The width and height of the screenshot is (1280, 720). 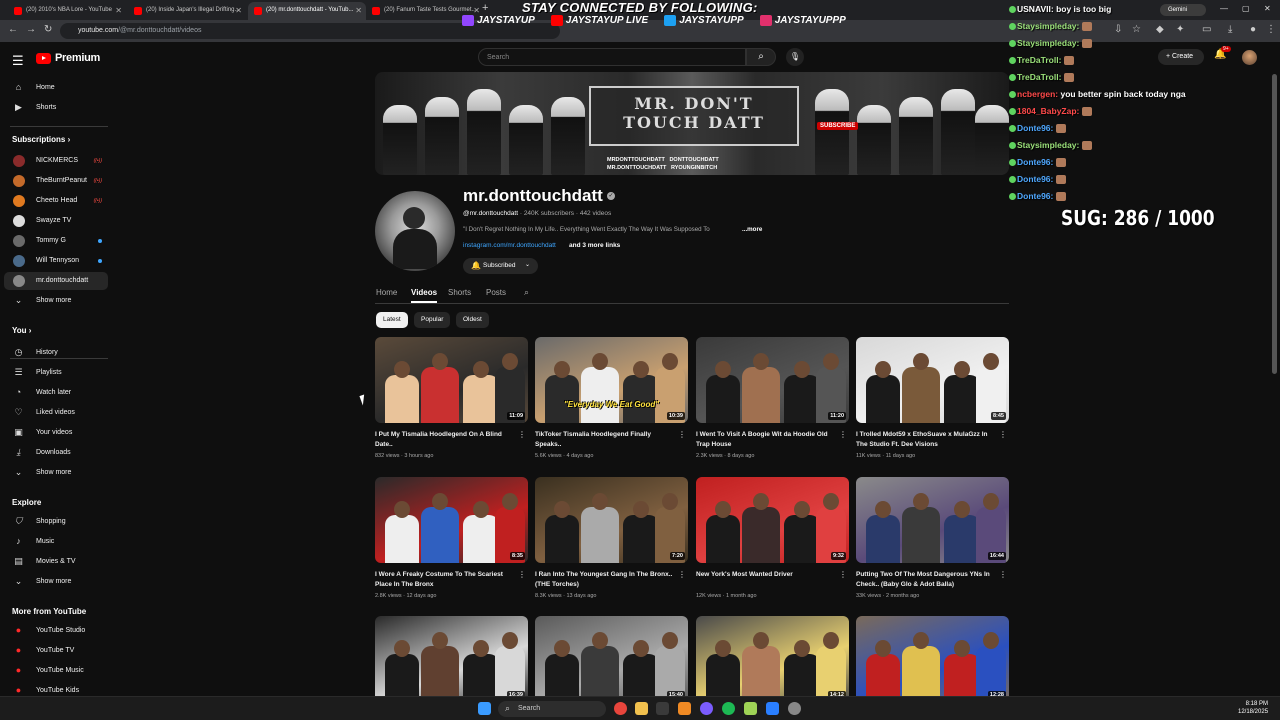 I want to click on tab-shorts: Shorts, so click(x=459, y=292).